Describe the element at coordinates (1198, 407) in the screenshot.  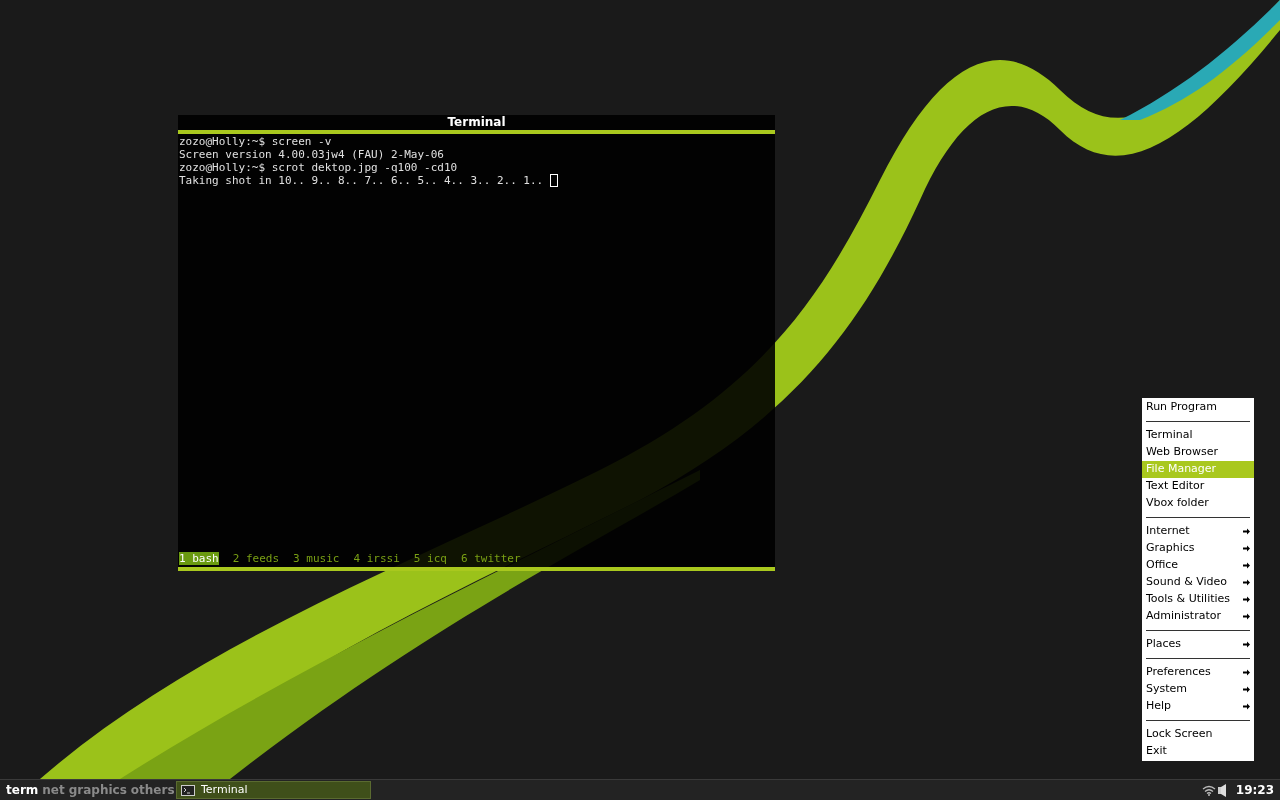
I see `menu-item: Run Program` at that location.